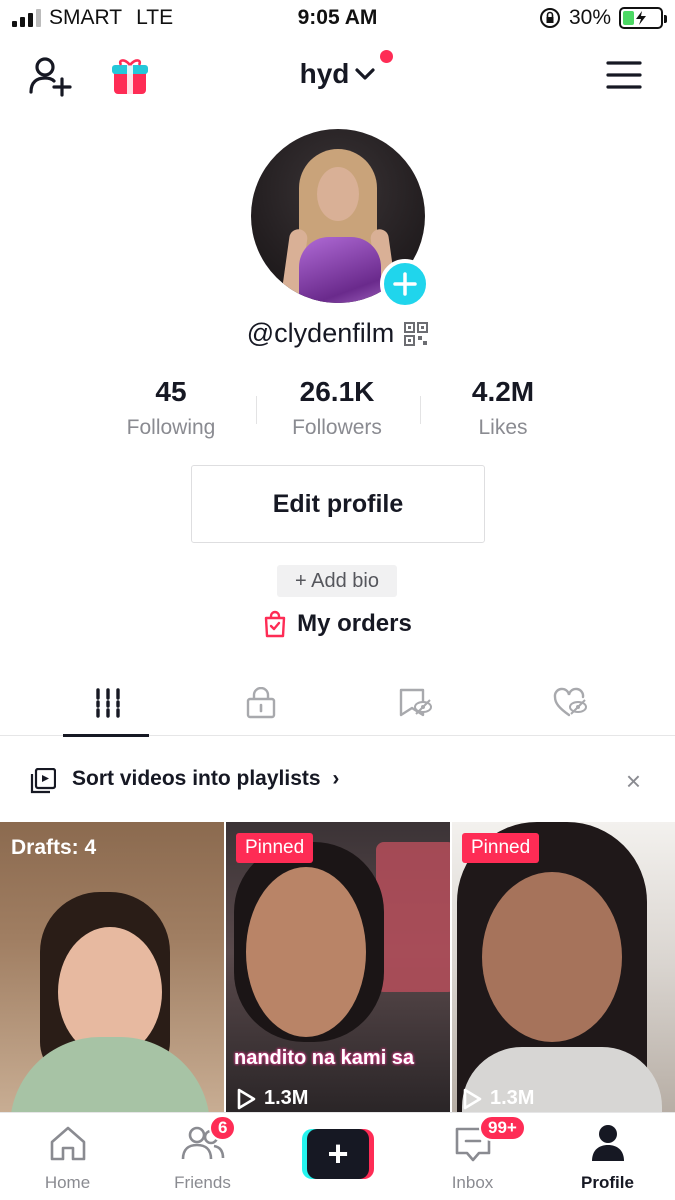 Image resolution: width=675 pixels, height=1200 pixels. Describe the element at coordinates (503, 408) in the screenshot. I see `stat-likes: 4.2M Likes` at that location.